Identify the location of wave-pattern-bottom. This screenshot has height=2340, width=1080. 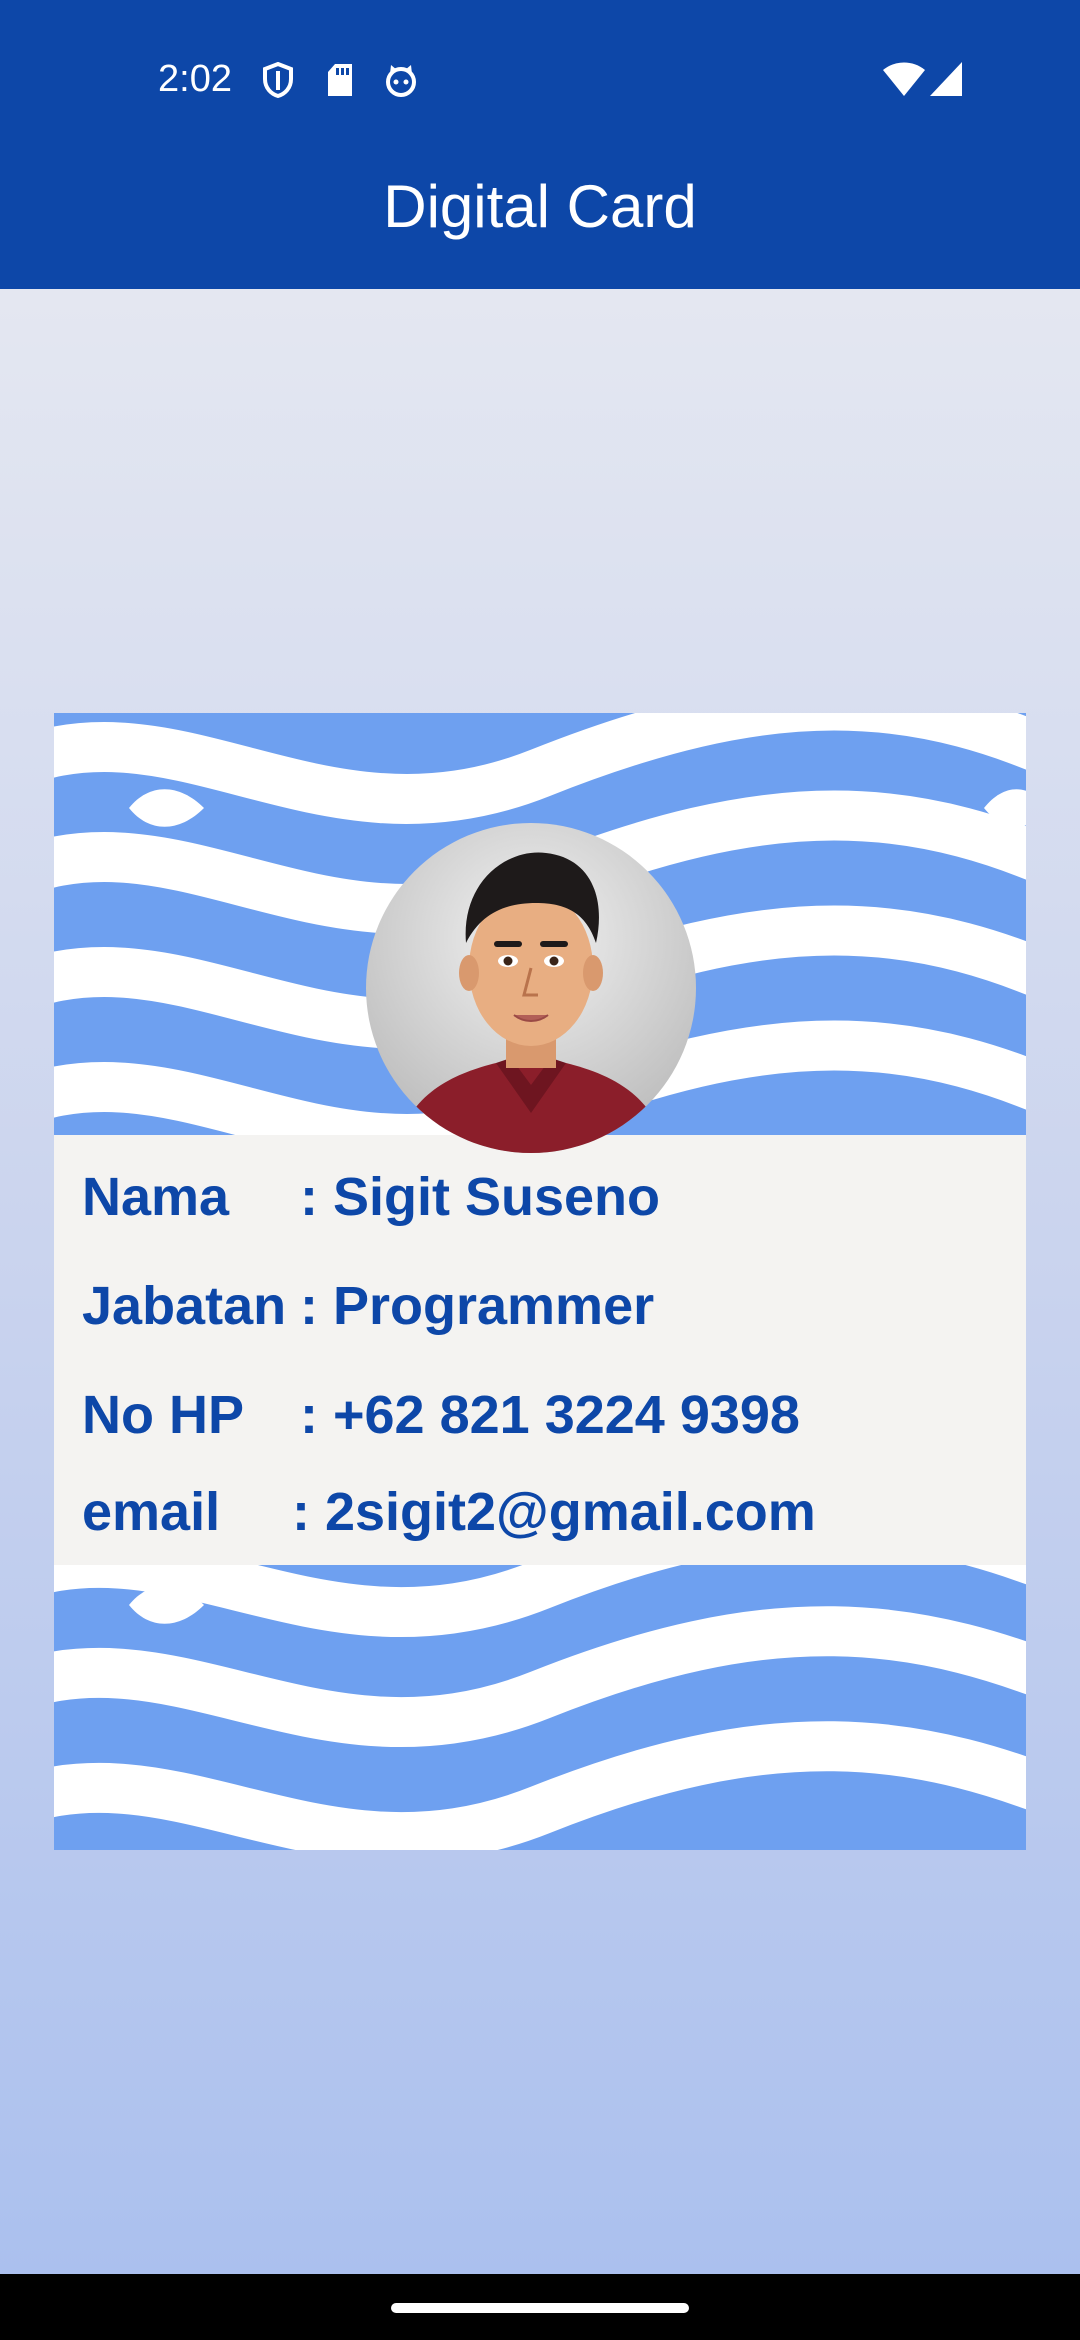
(540, 1707).